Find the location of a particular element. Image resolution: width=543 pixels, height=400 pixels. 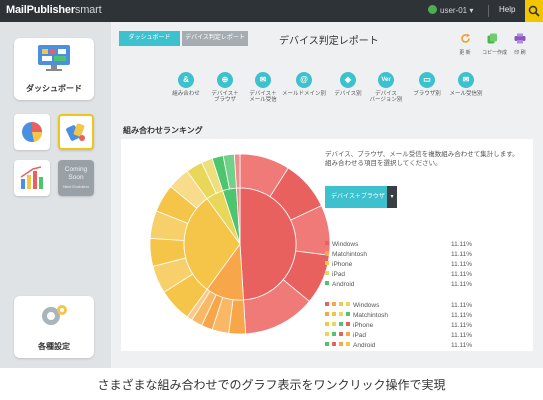

legend-row: Windows 11.11% is located at coordinates (398, 307).